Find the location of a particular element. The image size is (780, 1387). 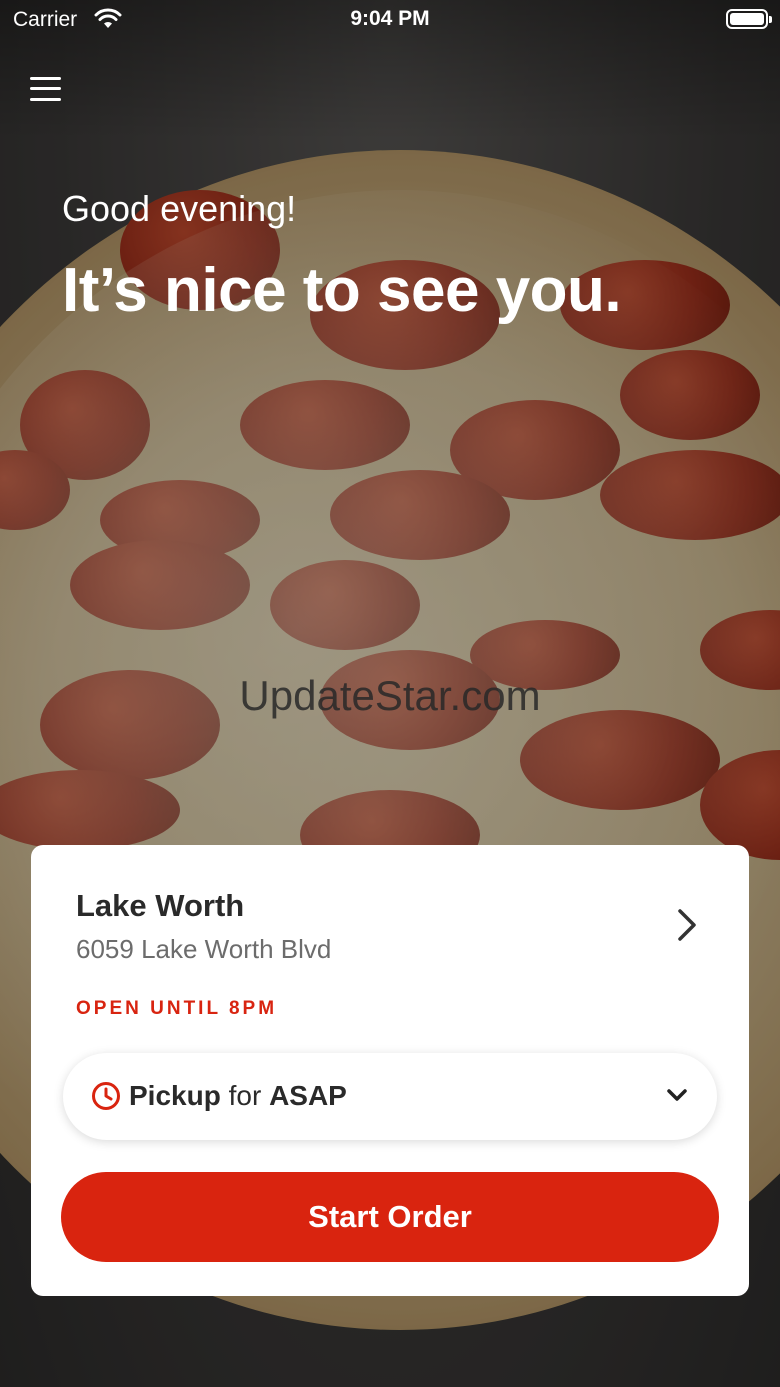

order-time: ASAP is located at coordinates (308, 1095).